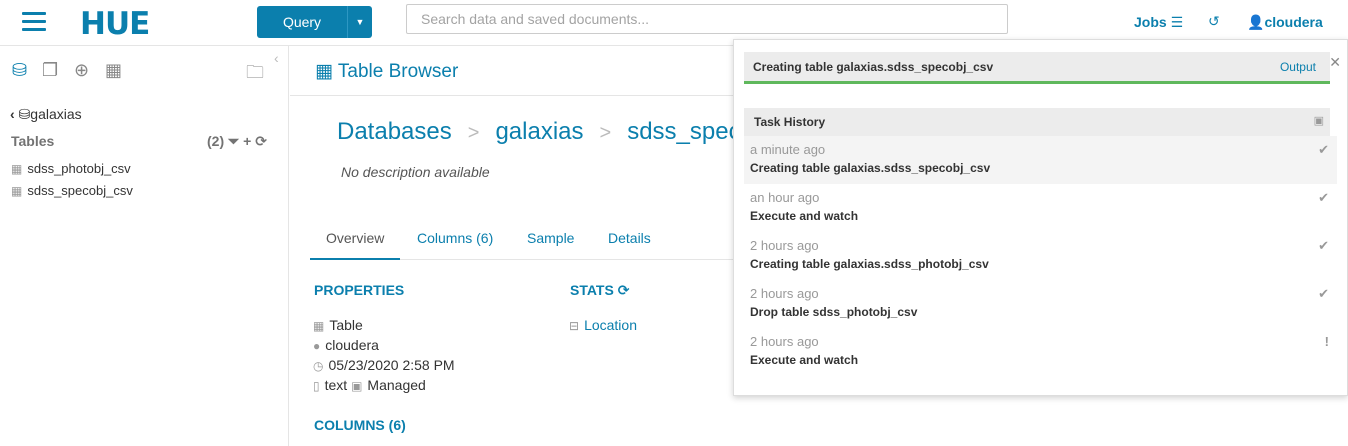 This screenshot has width=1348, height=446. Describe the element at coordinates (455, 238) in the screenshot. I see `tab-columns: Columns (6)` at that location.